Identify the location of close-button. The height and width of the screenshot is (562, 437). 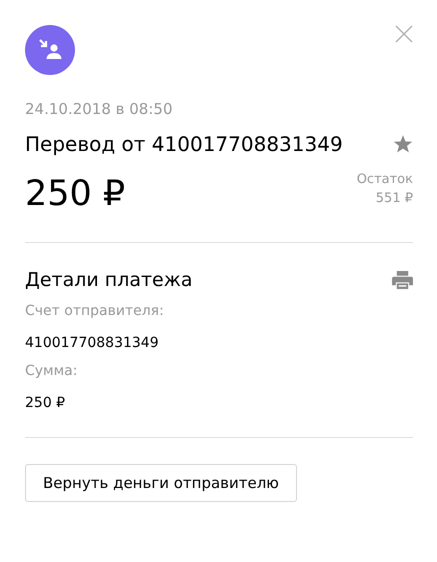
(404, 34).